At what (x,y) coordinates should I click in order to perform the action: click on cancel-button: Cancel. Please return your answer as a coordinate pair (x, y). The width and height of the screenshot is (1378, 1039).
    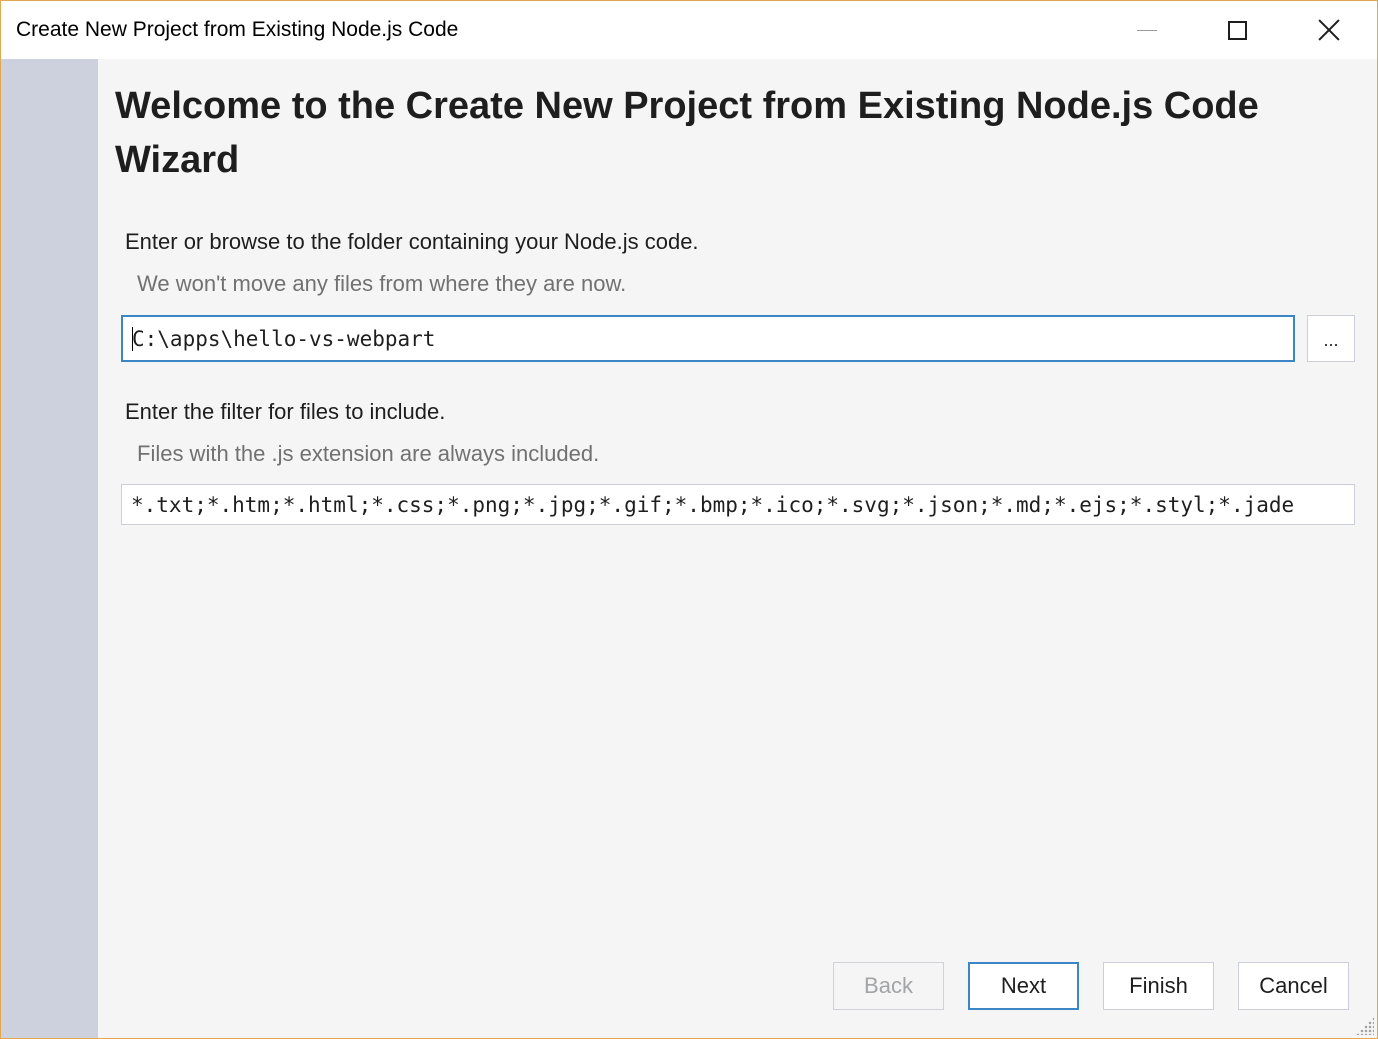
    Looking at the image, I should click on (1293, 986).